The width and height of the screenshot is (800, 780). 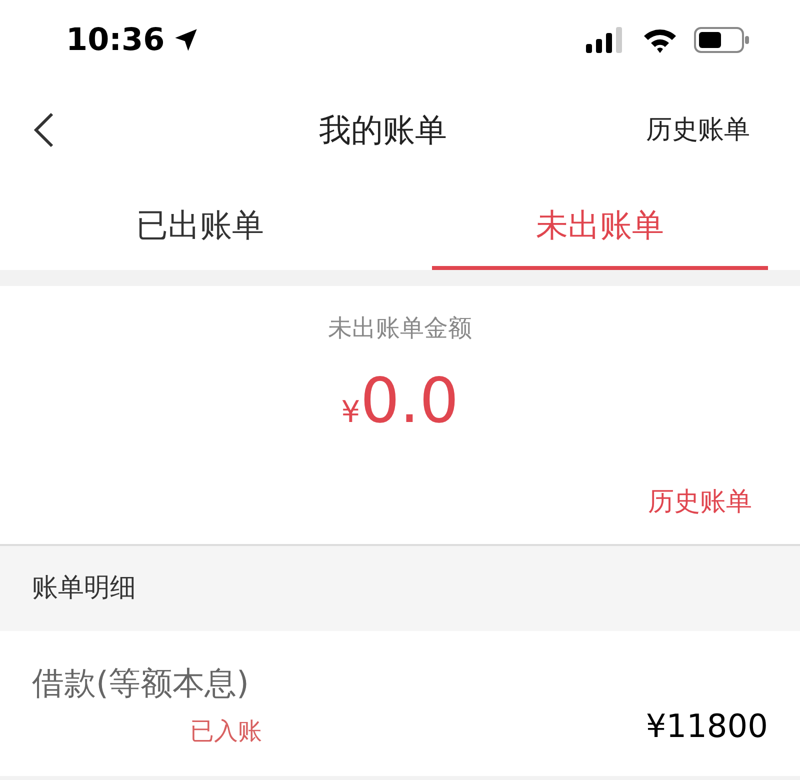 I want to click on status-time: 10:36, so click(x=115, y=40).